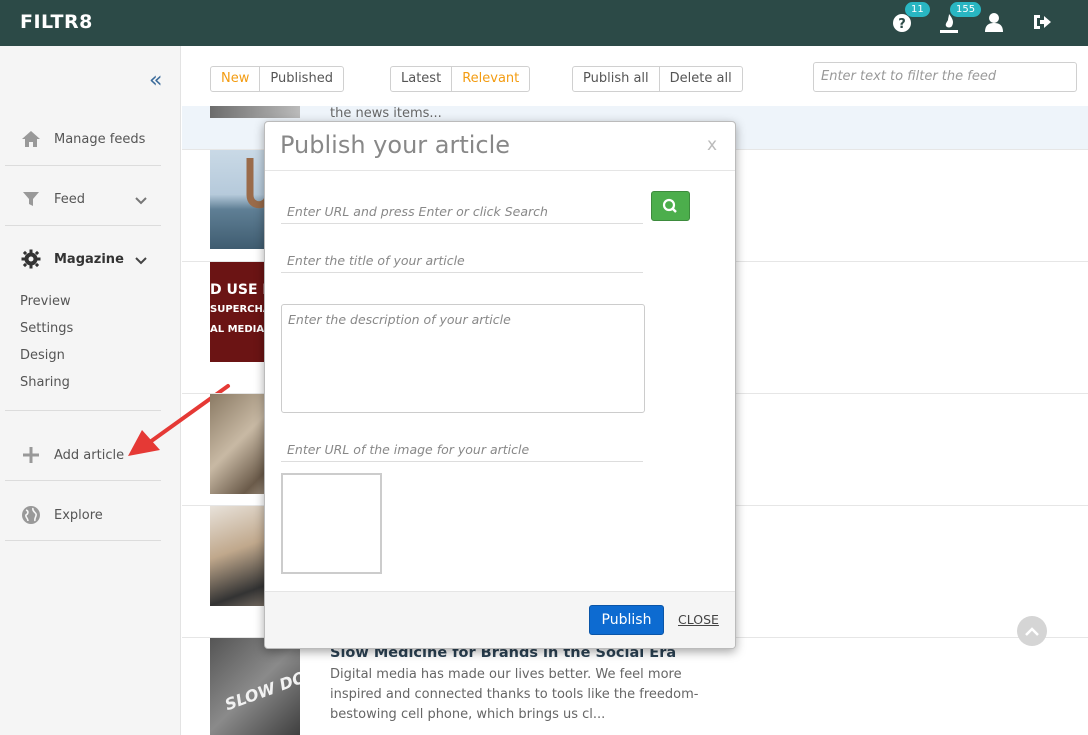 Image resolution: width=1088 pixels, height=735 pixels. Describe the element at coordinates (31, 199) in the screenshot. I see `filter-icon` at that location.